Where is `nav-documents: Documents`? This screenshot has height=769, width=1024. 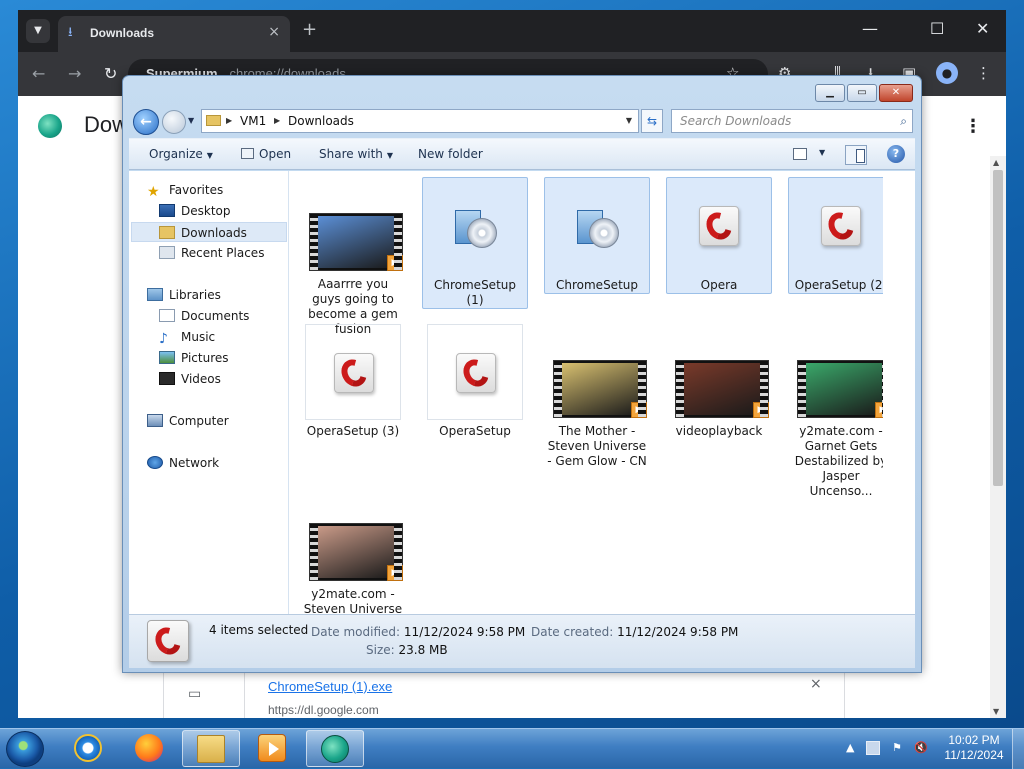
nav-documents: Documents is located at coordinates (204, 316).